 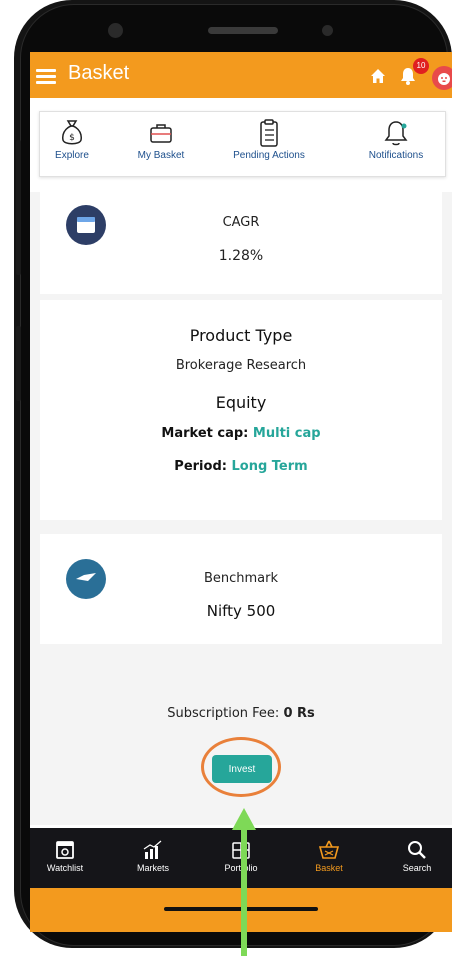 I want to click on tab-my-basket: My Basket, so click(x=161, y=145).